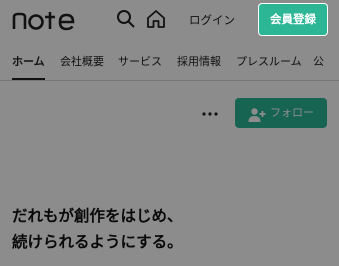 The image size is (339, 266). What do you see at coordinates (28, 61) in the screenshot?
I see `tab-home: ホーム` at bounding box center [28, 61].